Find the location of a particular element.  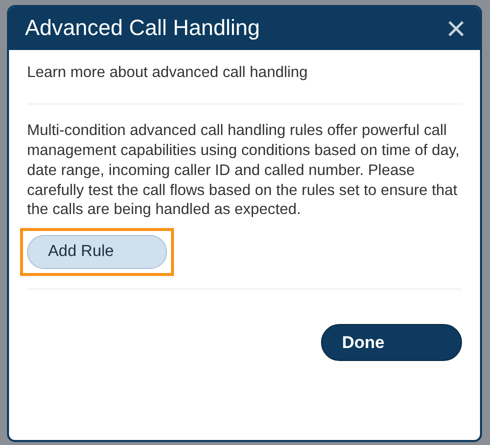

done-button: Done is located at coordinates (391, 343).